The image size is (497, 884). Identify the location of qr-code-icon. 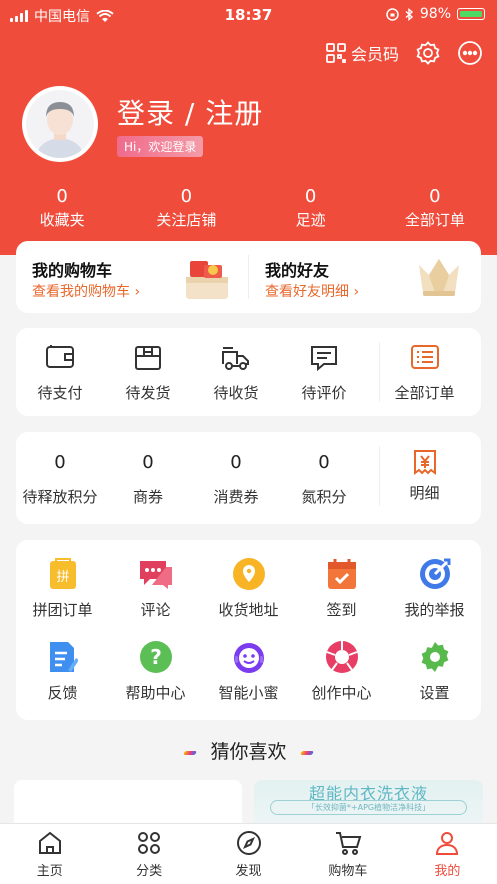
(336, 53).